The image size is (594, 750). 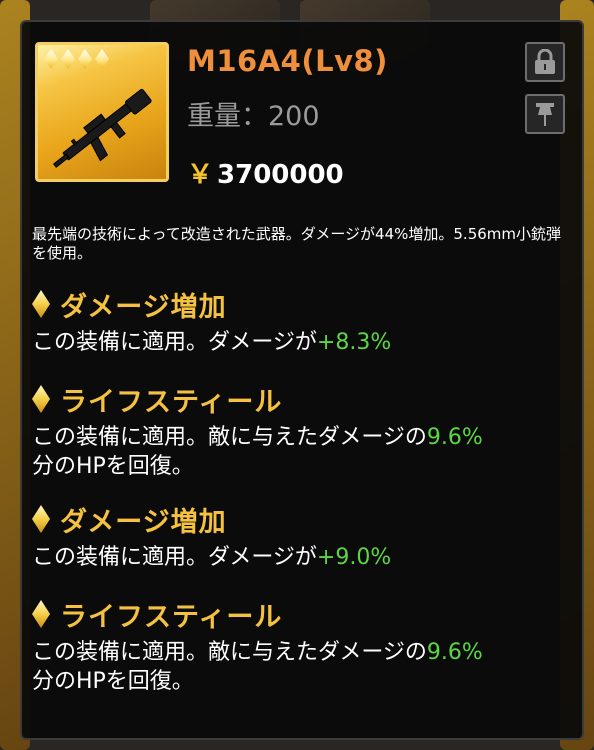 I want to click on lock-button, so click(x=545, y=62).